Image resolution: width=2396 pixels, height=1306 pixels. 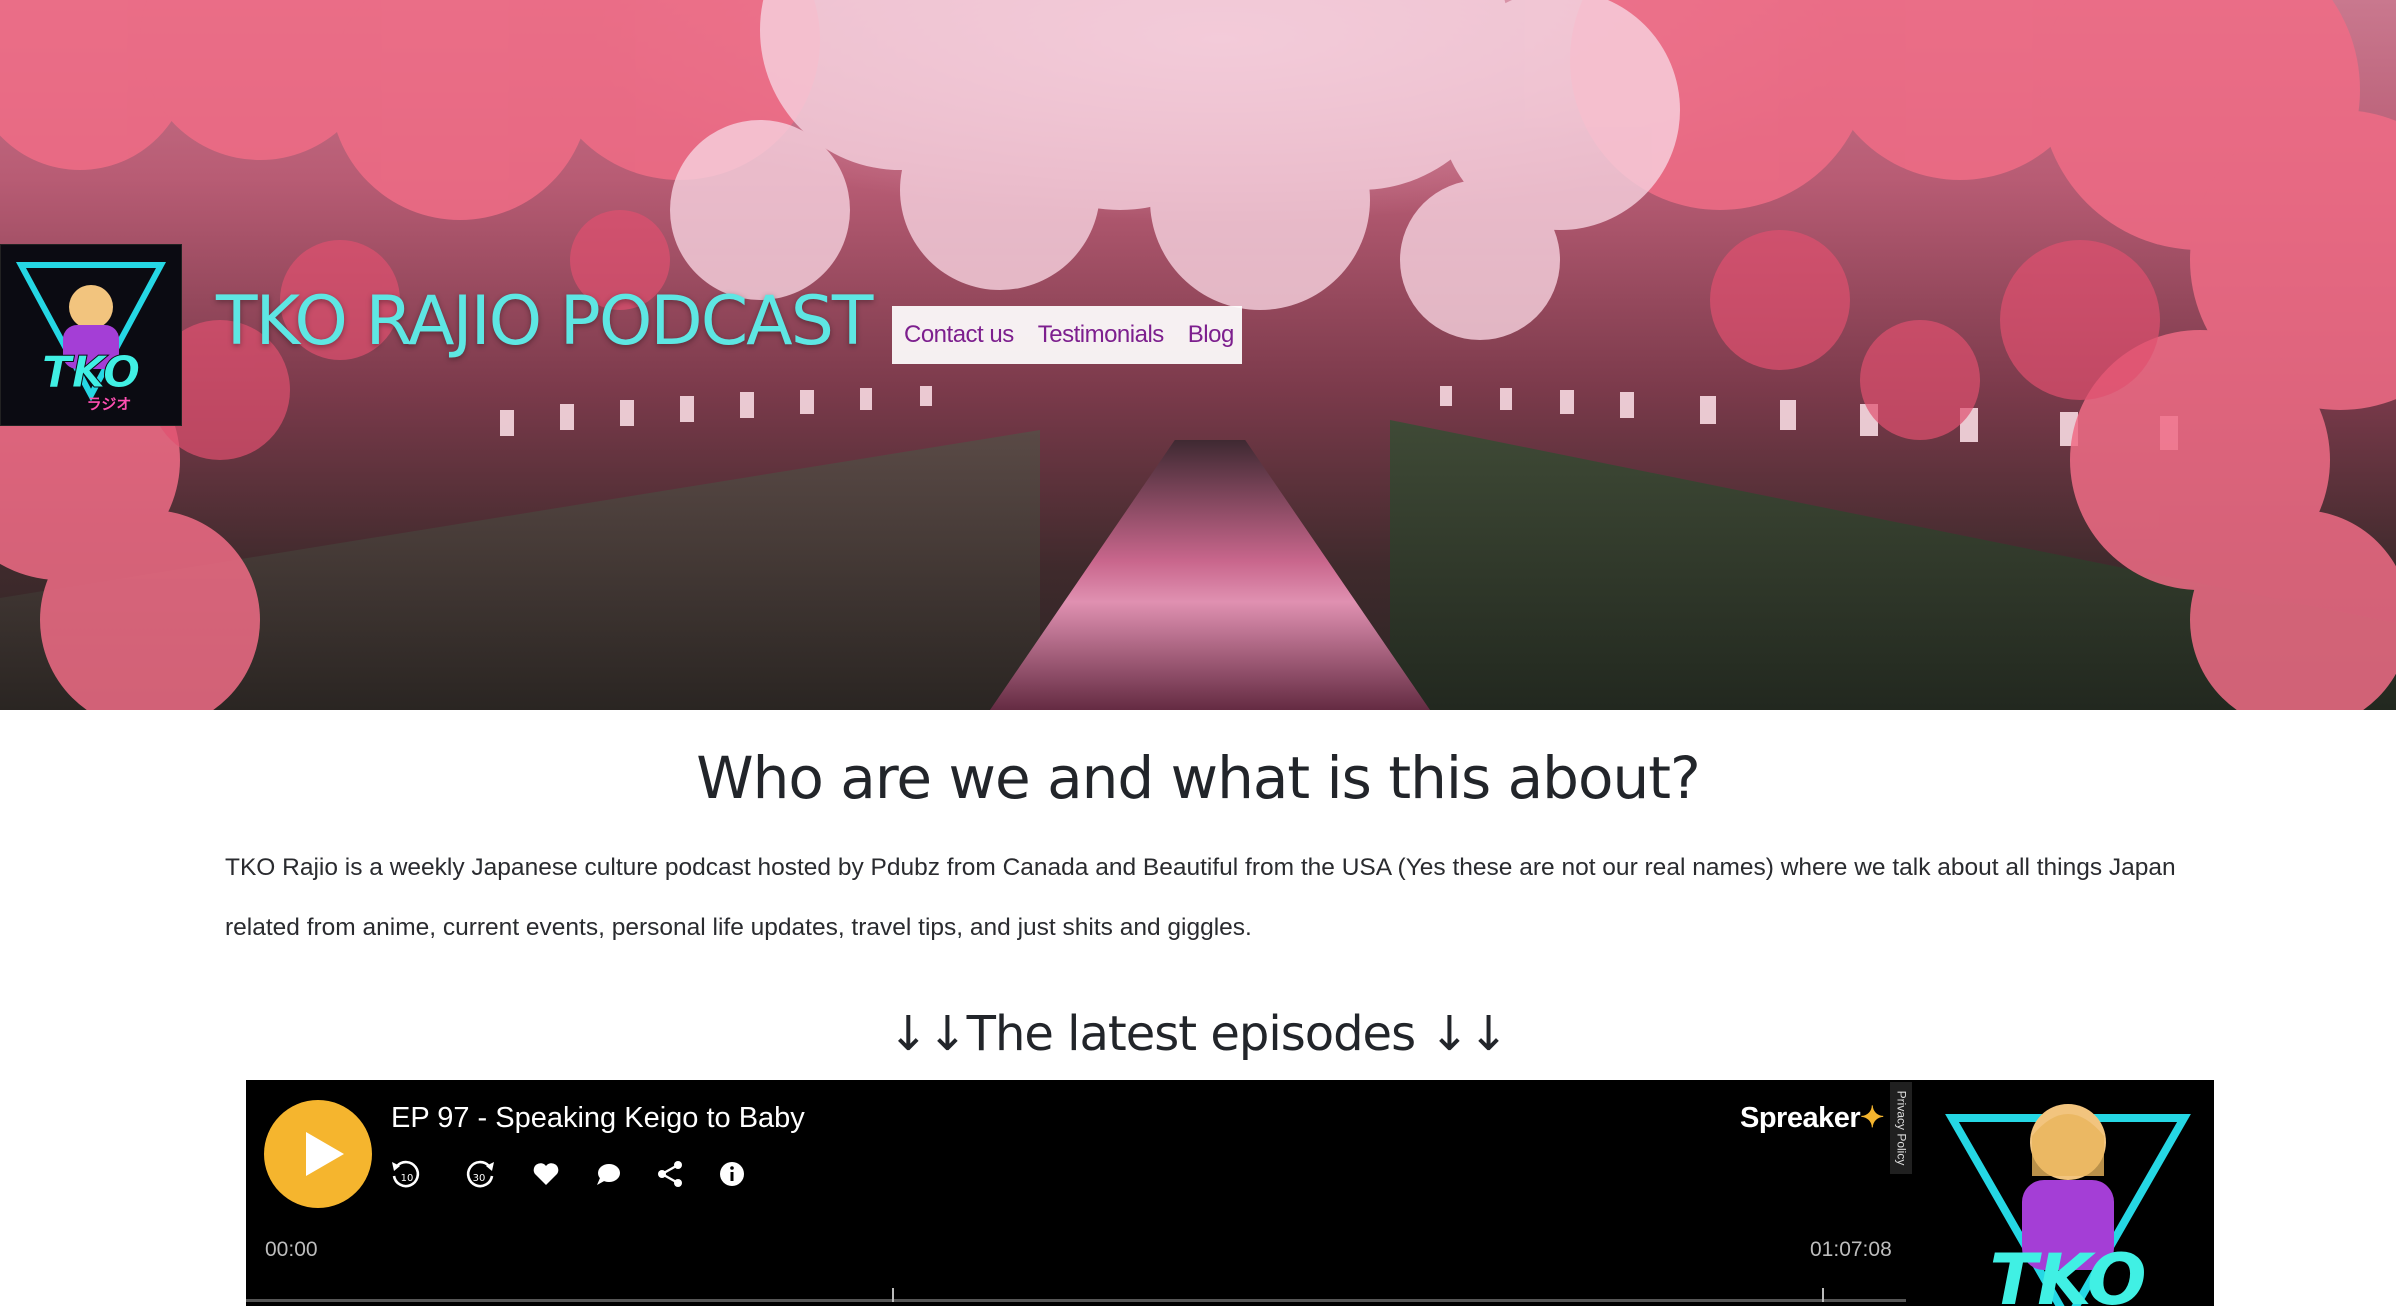 I want to click on time-total: 01:07:08, so click(x=1851, y=1249).